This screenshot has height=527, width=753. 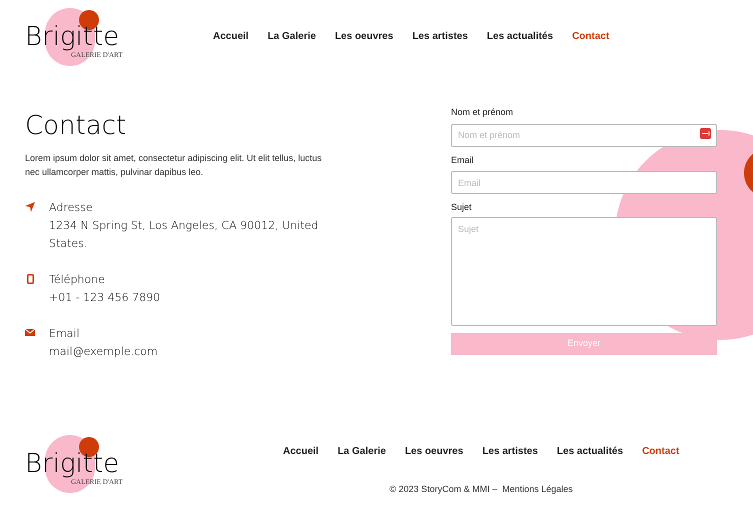 I want to click on page-title: Contact, so click(x=76, y=126).